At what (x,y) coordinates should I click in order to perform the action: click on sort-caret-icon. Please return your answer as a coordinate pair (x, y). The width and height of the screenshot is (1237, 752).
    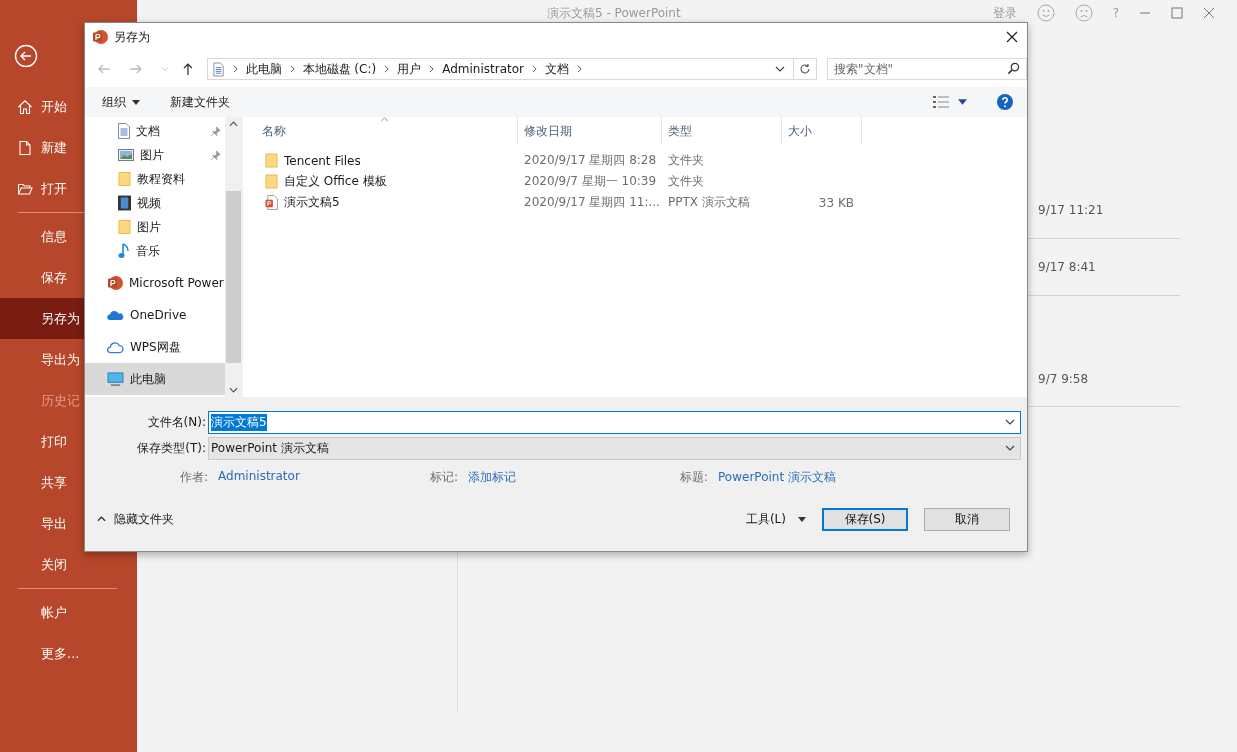
    Looking at the image, I should click on (384, 119).